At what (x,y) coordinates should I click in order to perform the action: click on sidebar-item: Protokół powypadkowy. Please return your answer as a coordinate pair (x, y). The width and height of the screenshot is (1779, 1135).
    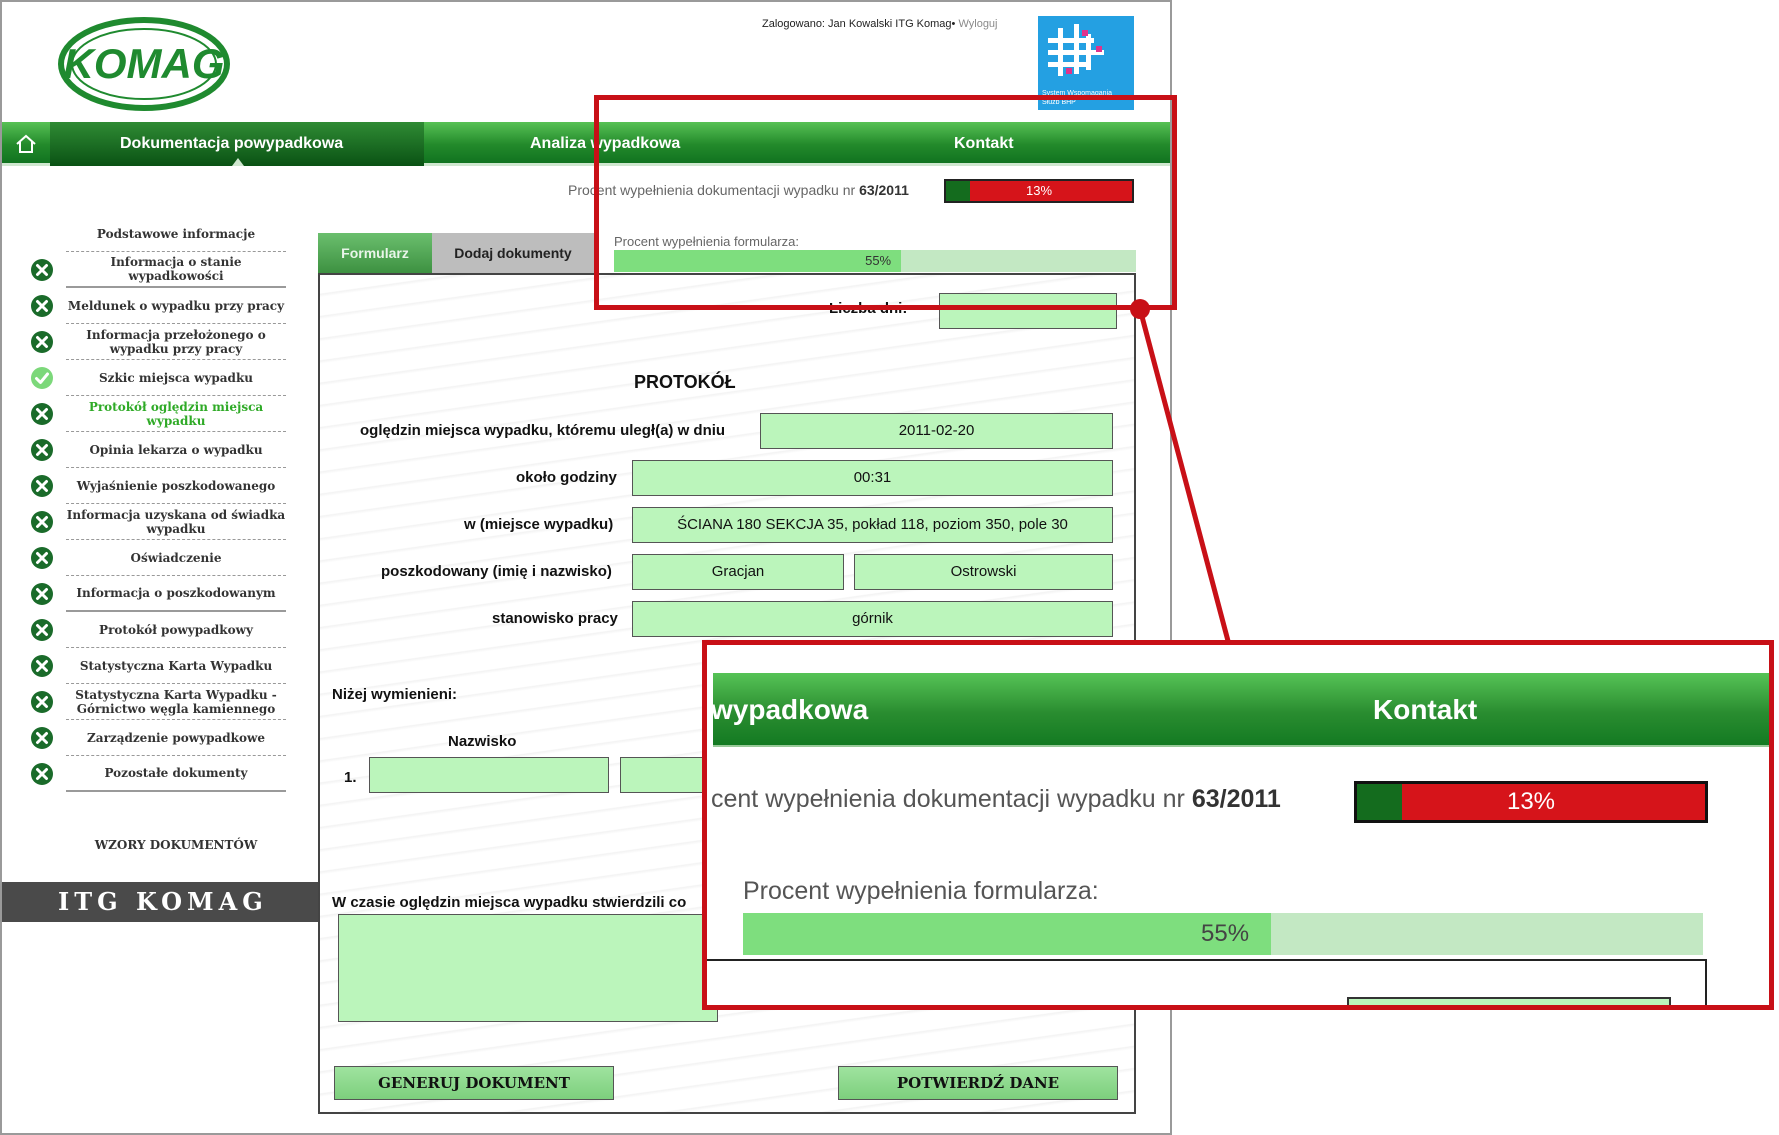
    Looking at the image, I should click on (157, 630).